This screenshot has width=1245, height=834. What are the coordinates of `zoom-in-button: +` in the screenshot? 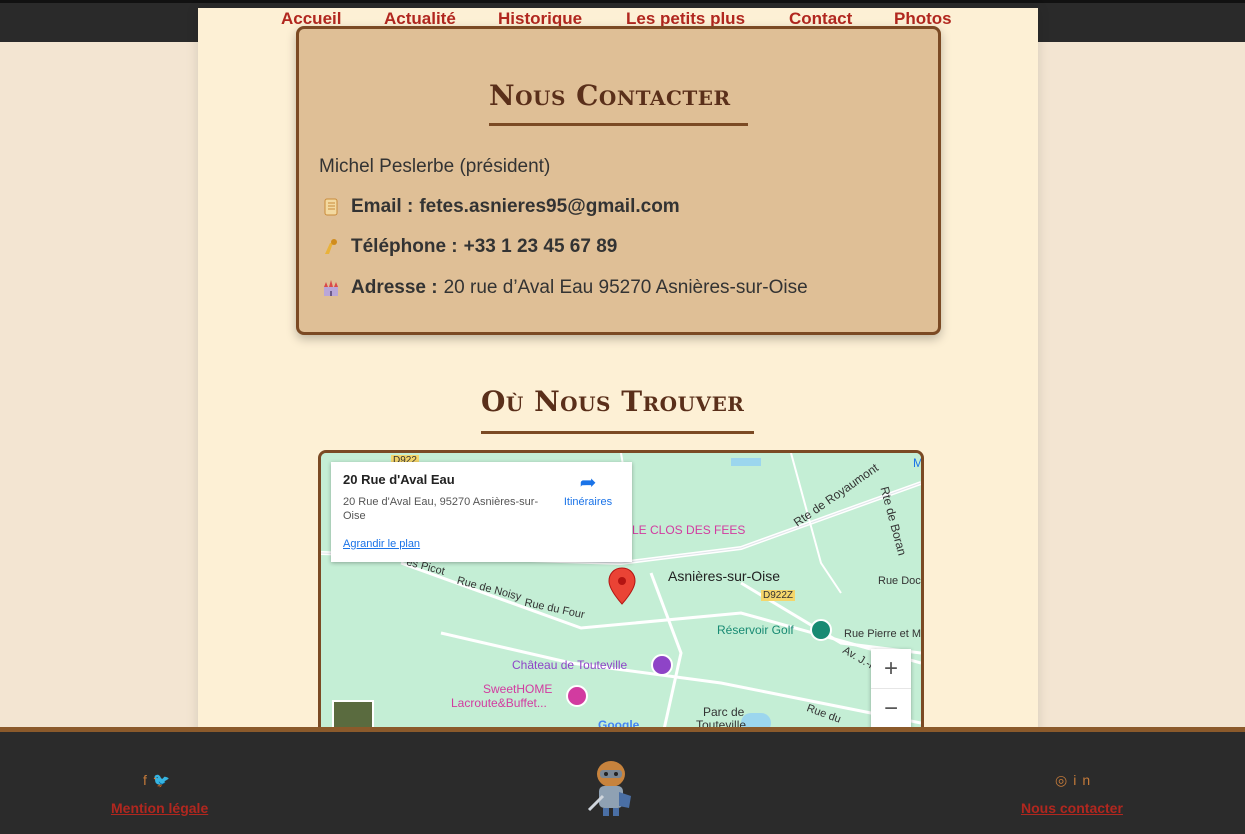 It's located at (891, 669).